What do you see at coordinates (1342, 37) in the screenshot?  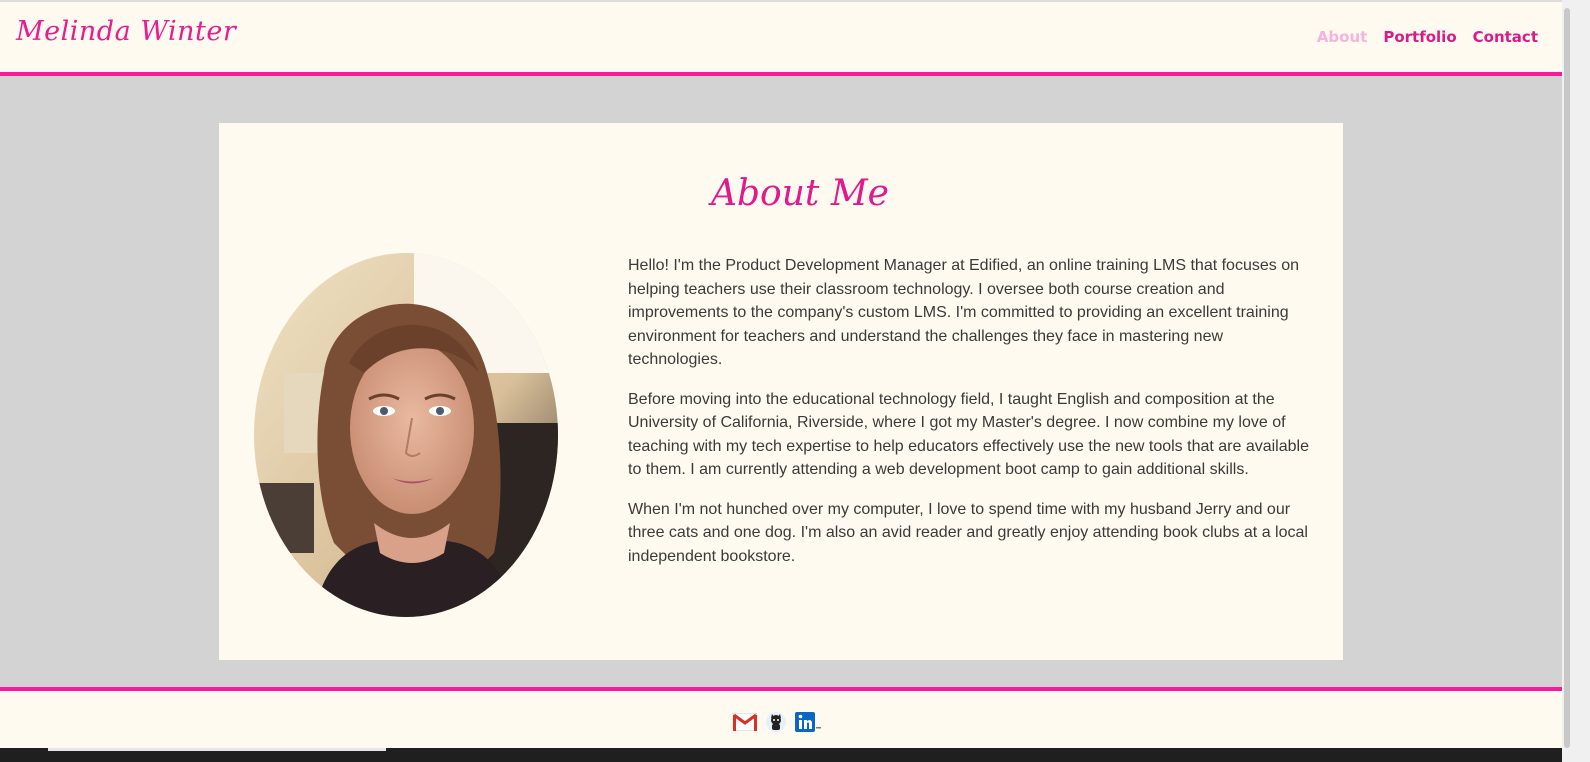 I see `nav-about: About` at bounding box center [1342, 37].